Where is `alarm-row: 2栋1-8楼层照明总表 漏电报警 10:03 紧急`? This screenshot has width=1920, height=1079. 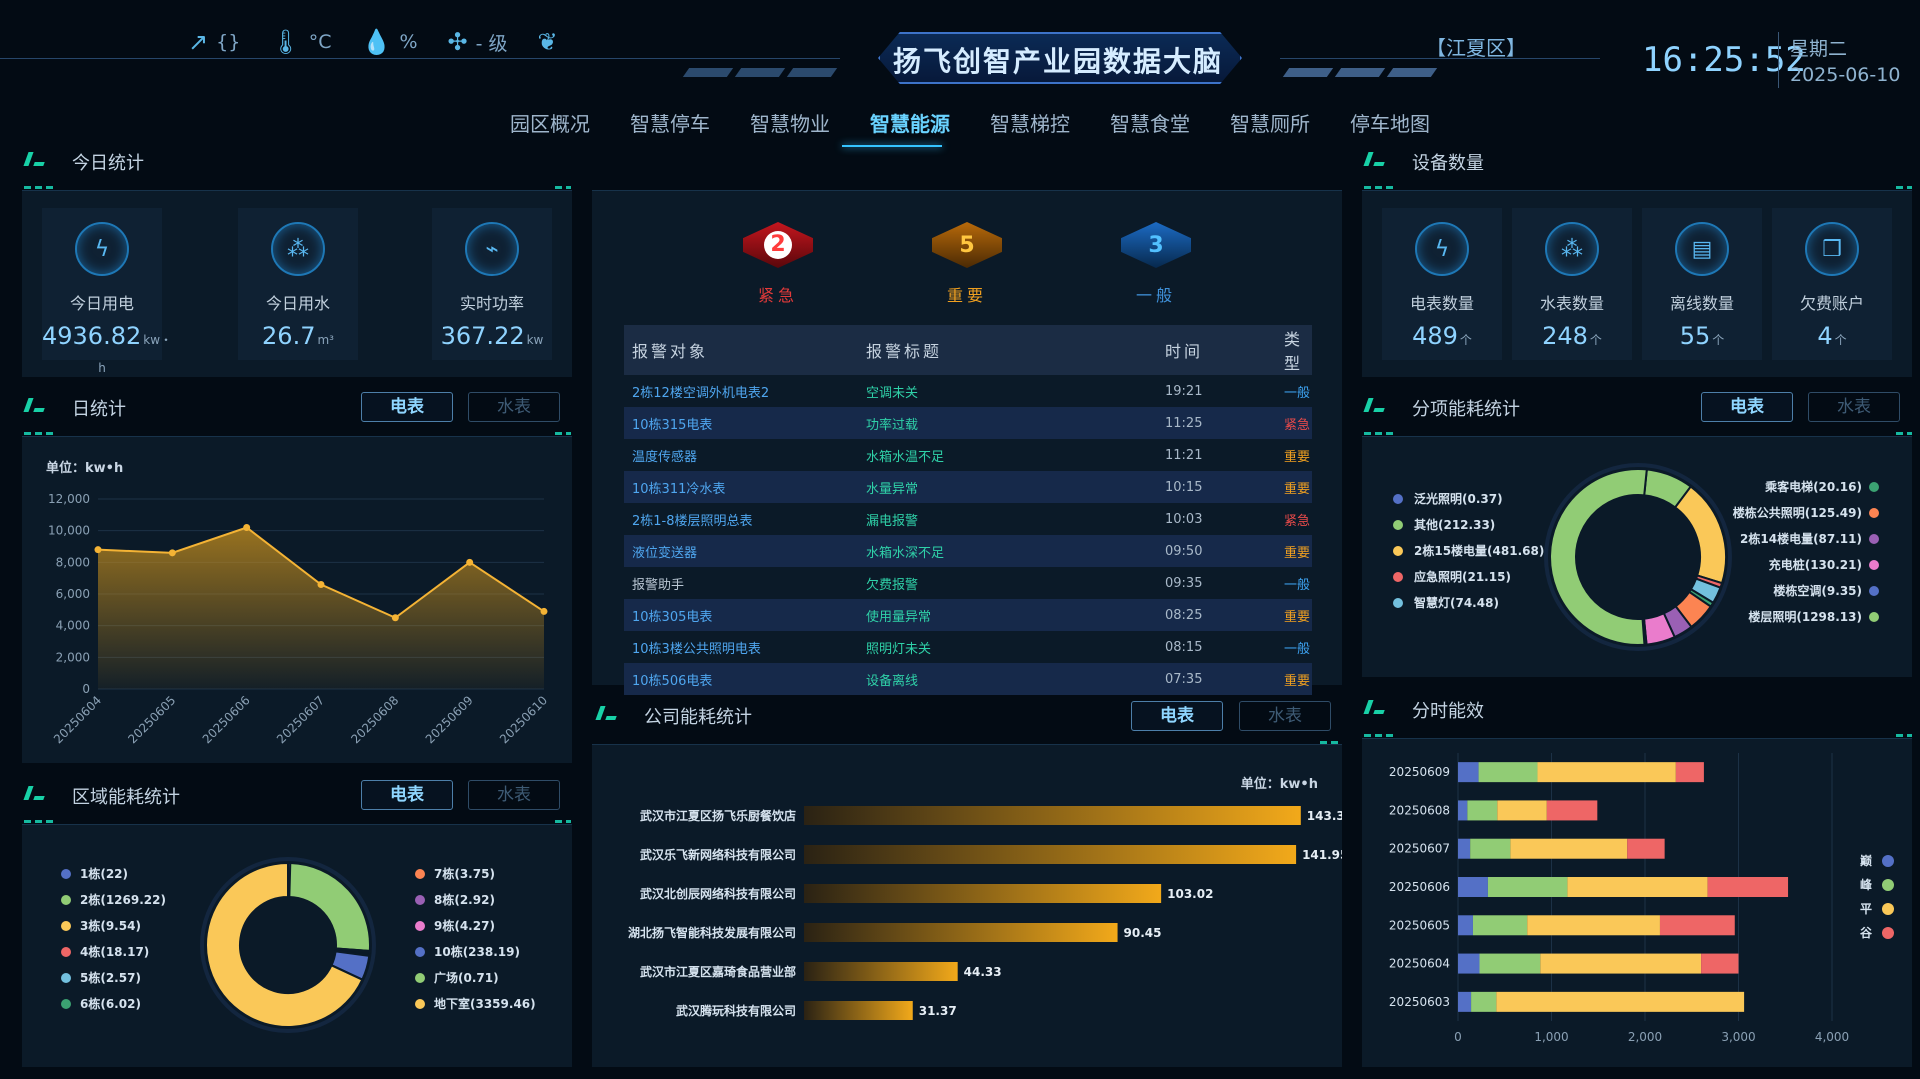
alarm-row: 2栋1-8楼层照明总表 漏电报警 10:03 紧急 is located at coordinates (968, 519).